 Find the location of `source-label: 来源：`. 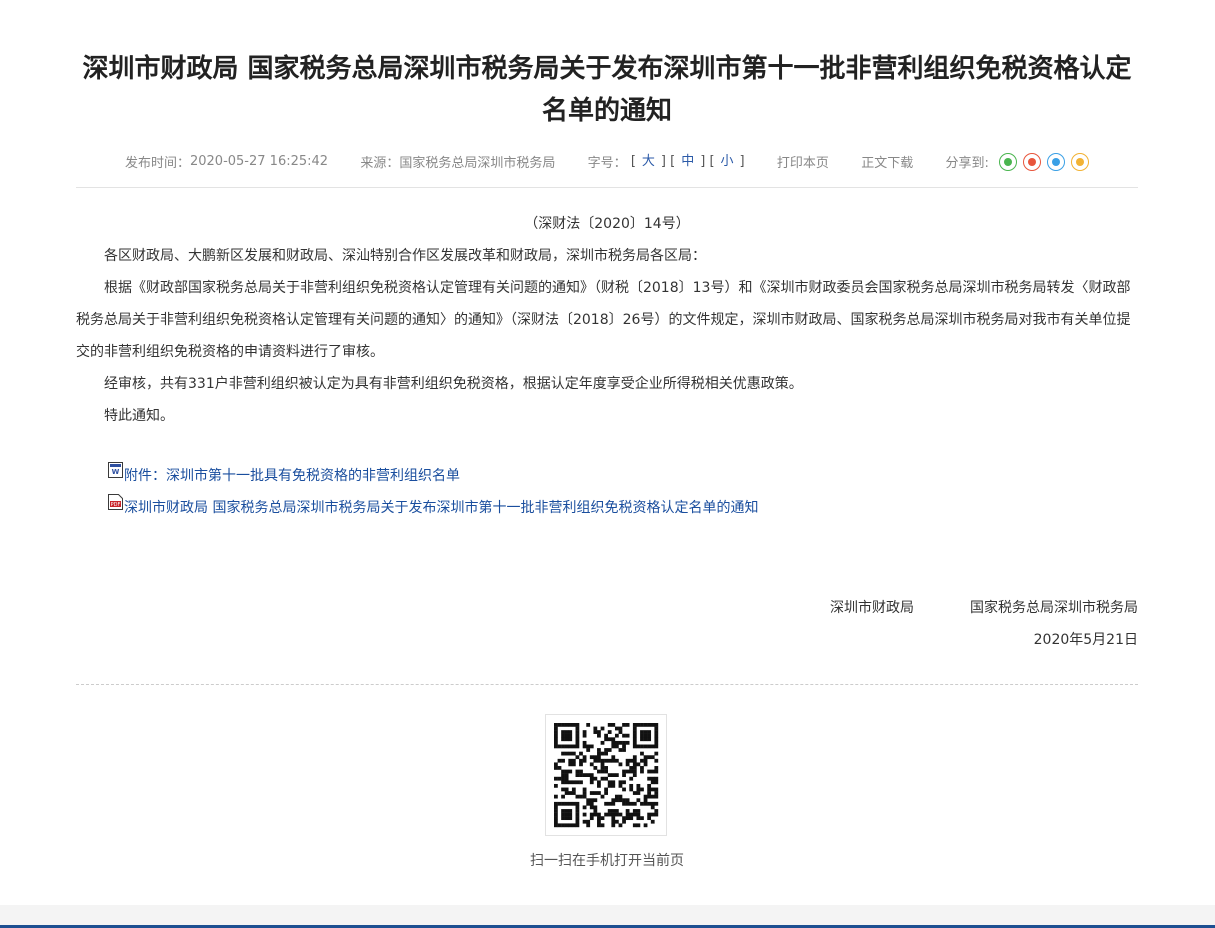

source-label: 来源： is located at coordinates (380, 163).